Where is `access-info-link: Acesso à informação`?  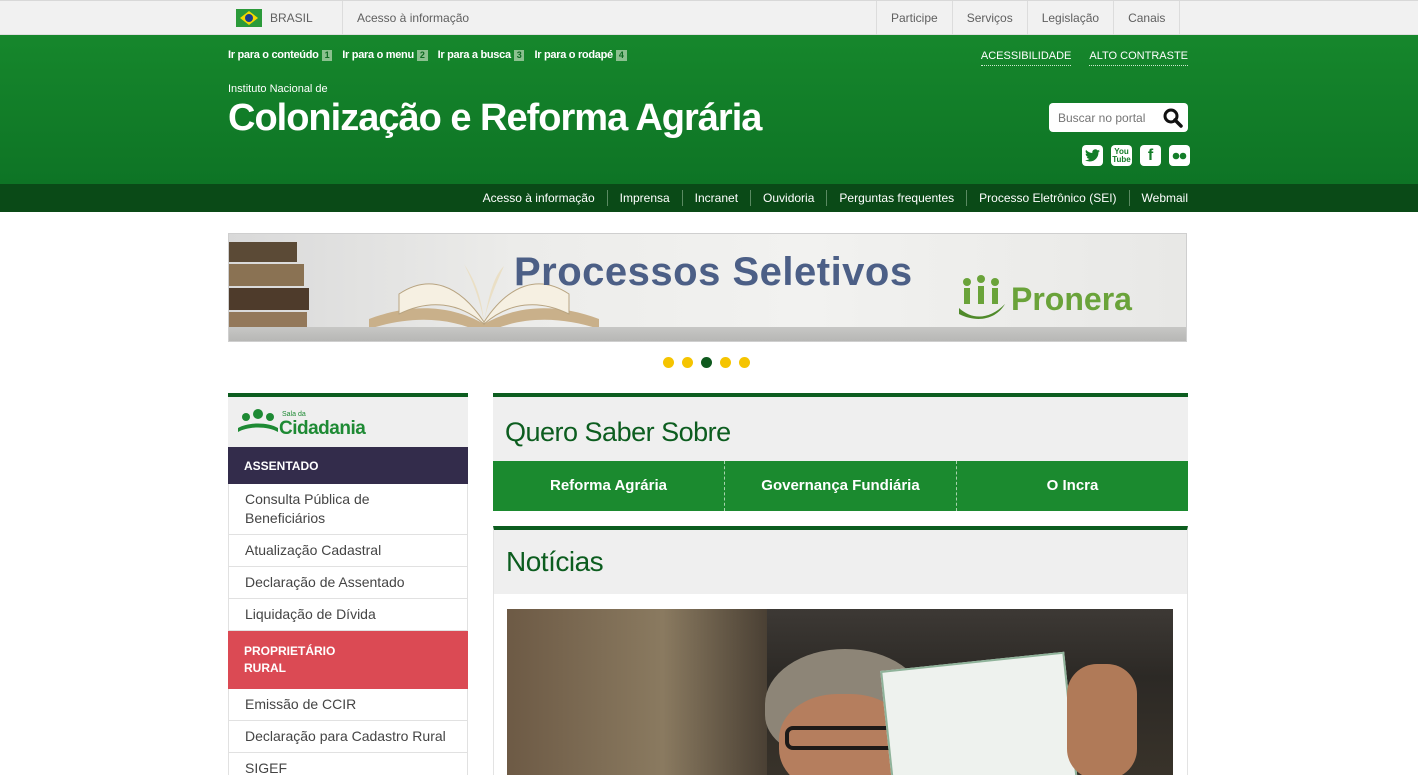
access-info-link: Acesso à informação is located at coordinates (413, 18).